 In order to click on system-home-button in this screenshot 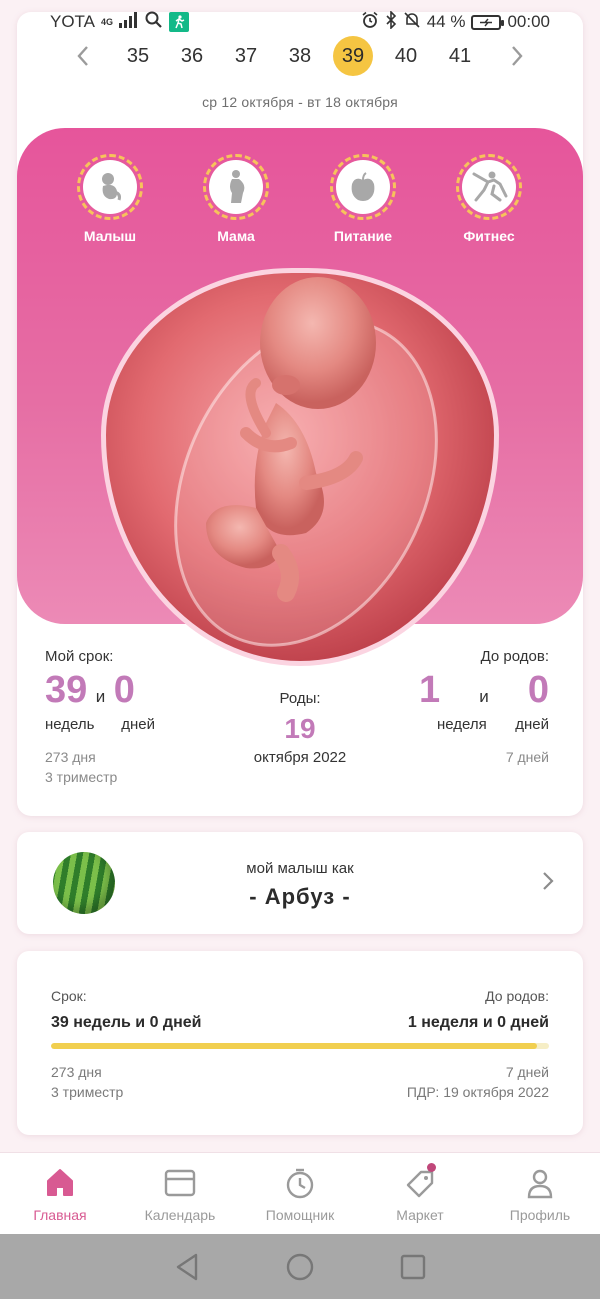, I will do `click(300, 1267)`.